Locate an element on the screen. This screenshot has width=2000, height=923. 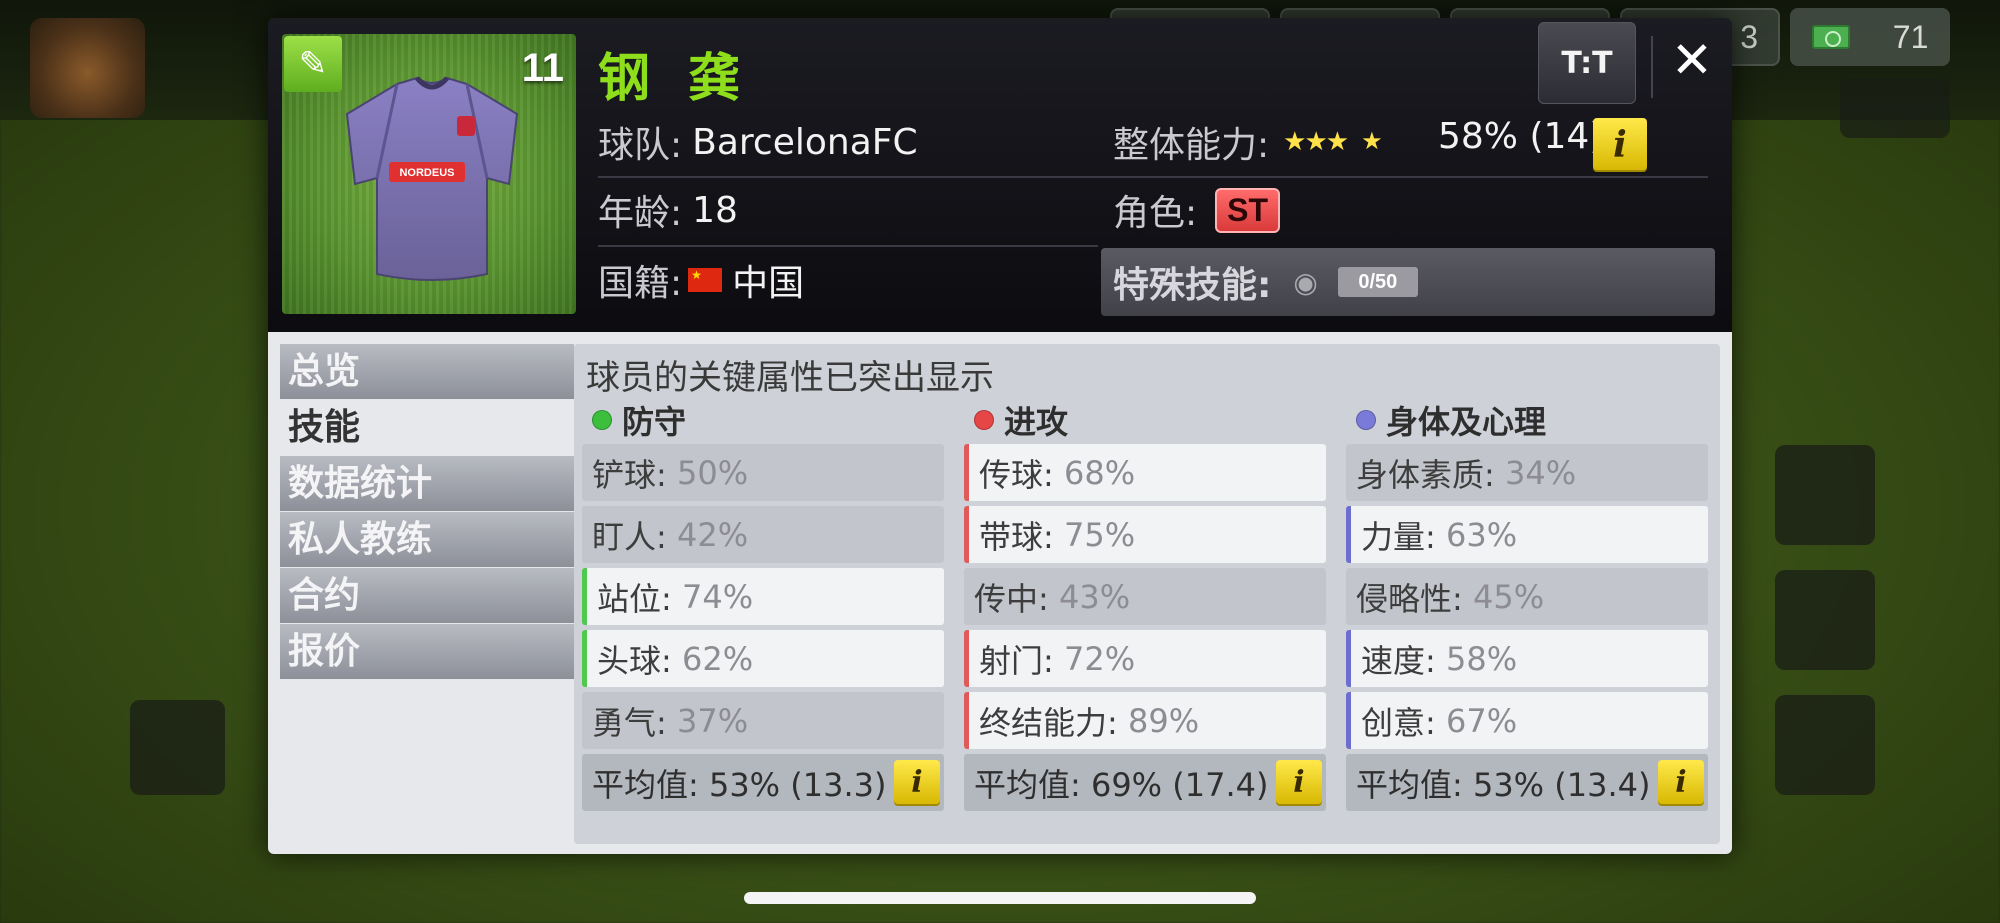
attribute-row: 带球: 75% is located at coordinates (1145, 534).